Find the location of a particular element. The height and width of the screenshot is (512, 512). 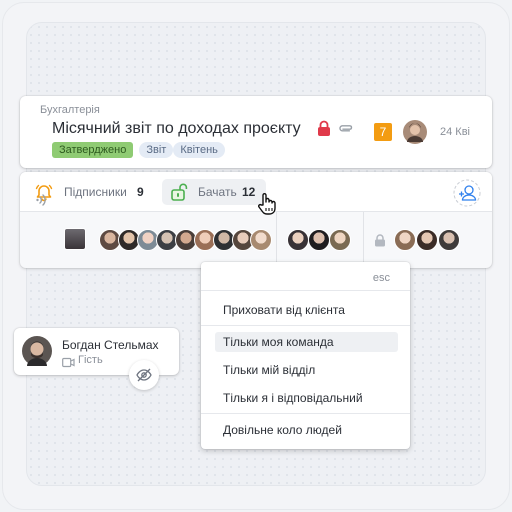

add-user-icon is located at coordinates (467, 195).